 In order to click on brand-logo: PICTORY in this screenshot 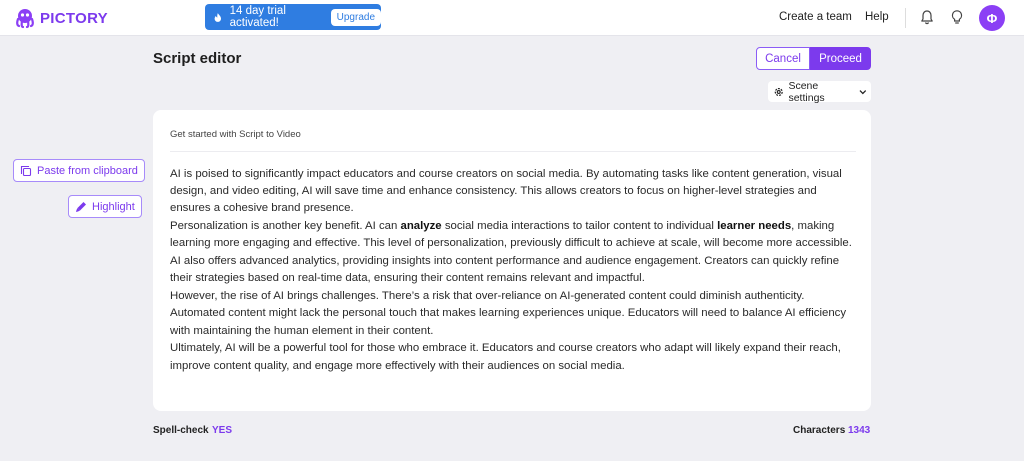, I will do `click(61, 18)`.